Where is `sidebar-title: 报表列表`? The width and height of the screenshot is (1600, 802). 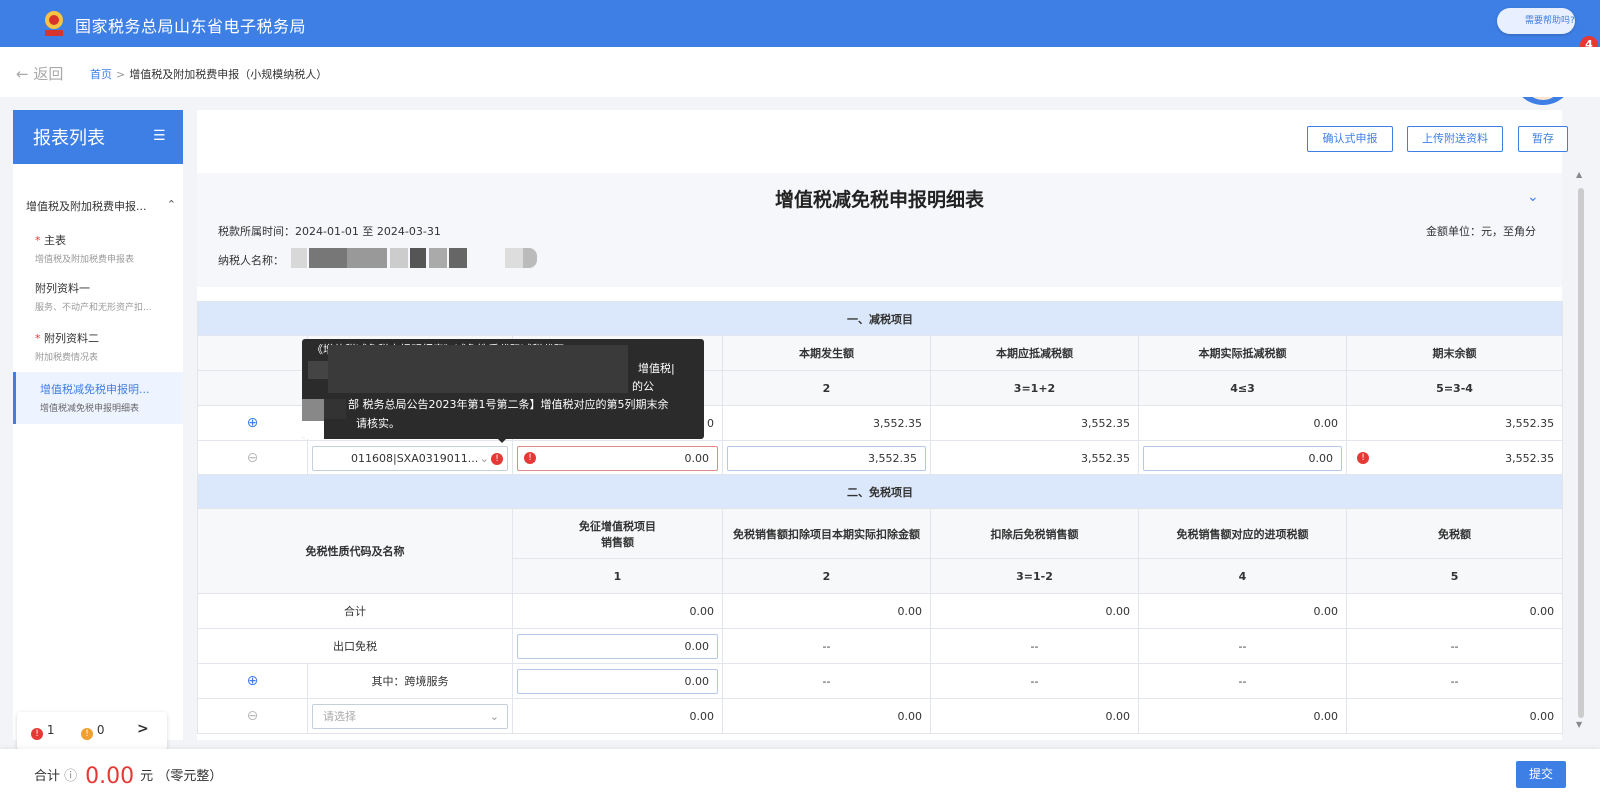 sidebar-title: 报表列表 is located at coordinates (69, 138).